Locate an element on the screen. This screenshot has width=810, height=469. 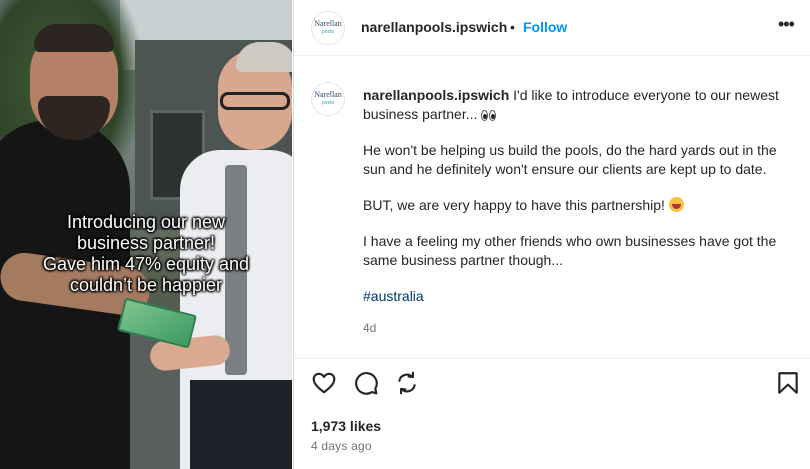
follow-button: Follow is located at coordinates (545, 27).